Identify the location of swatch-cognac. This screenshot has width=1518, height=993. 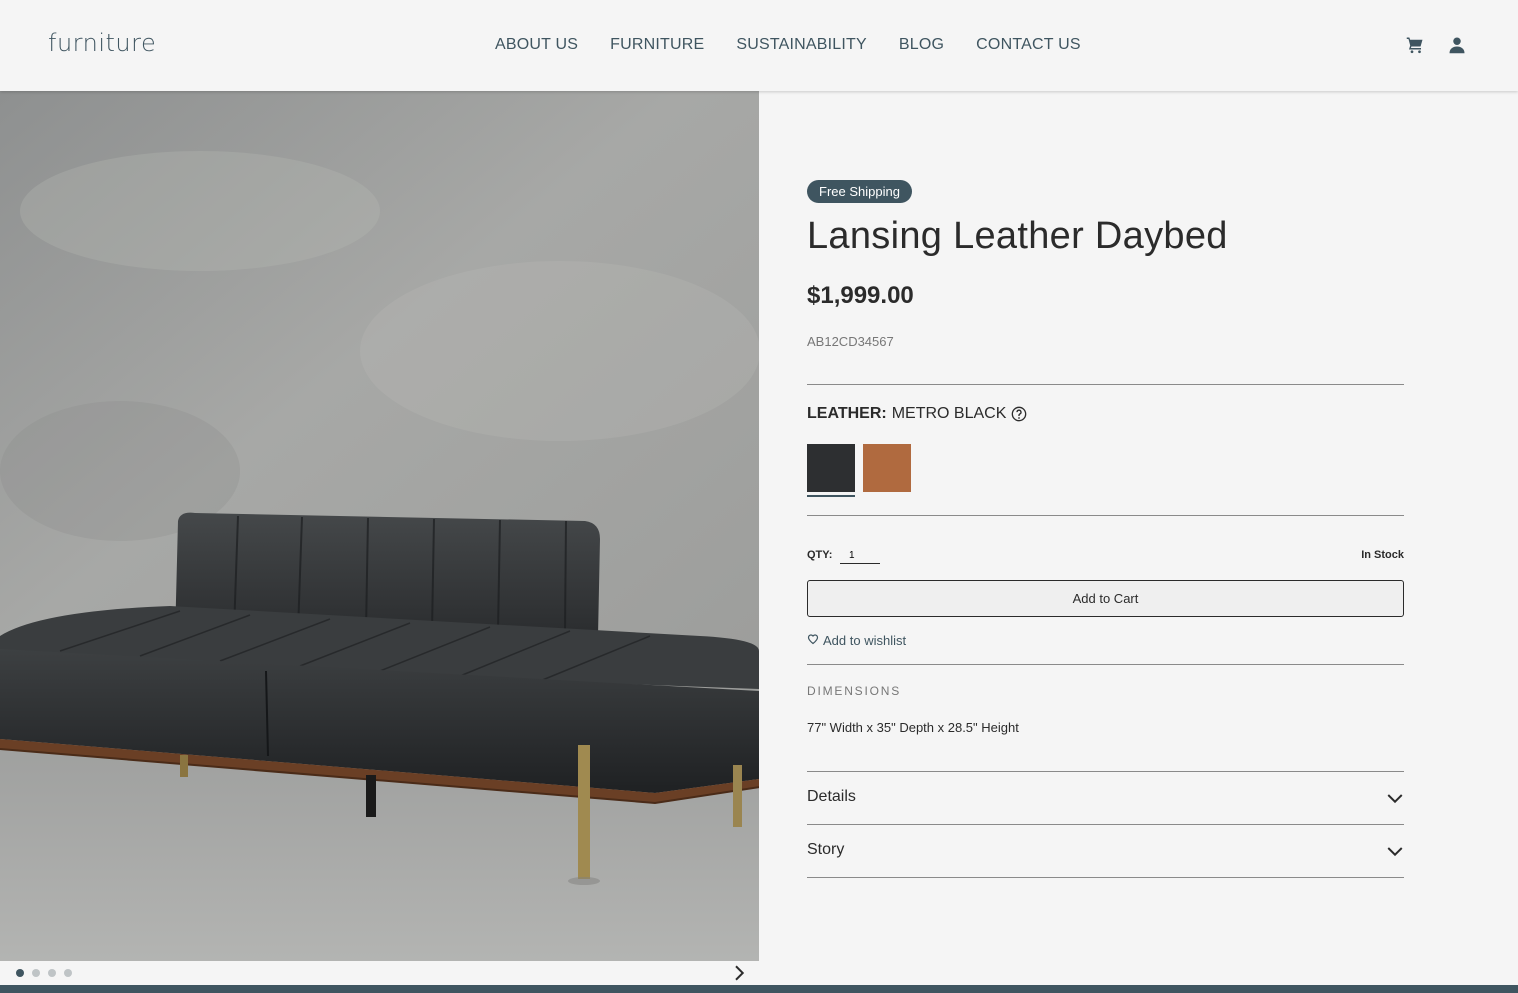
(887, 468).